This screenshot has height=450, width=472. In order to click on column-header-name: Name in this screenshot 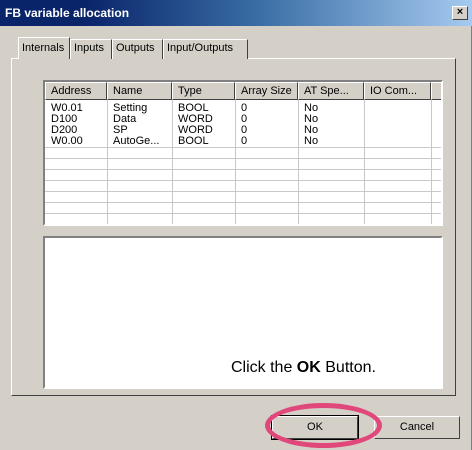, I will do `click(139, 91)`.